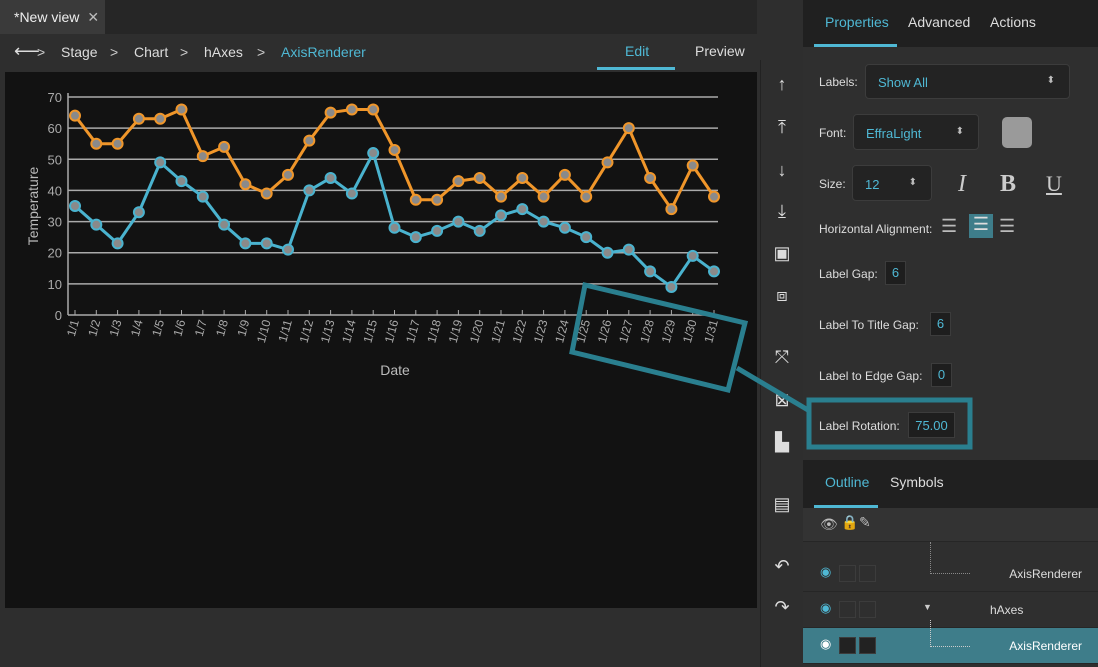  Describe the element at coordinates (782, 504) in the screenshot. I see `page-icon: ▤` at that location.